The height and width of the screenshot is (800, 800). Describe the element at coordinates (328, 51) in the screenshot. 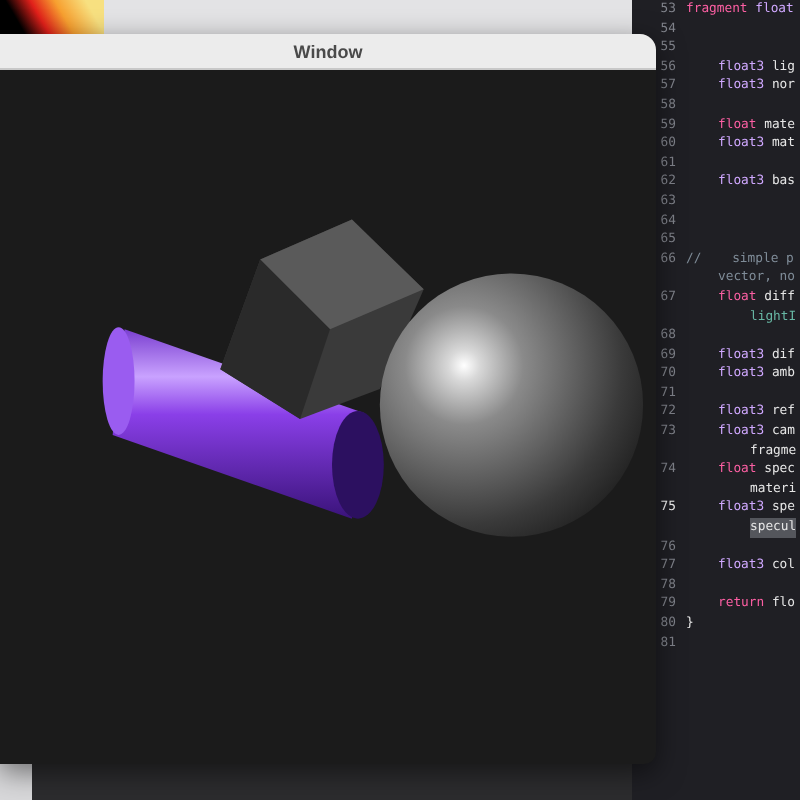

I see `window-title: Window` at that location.